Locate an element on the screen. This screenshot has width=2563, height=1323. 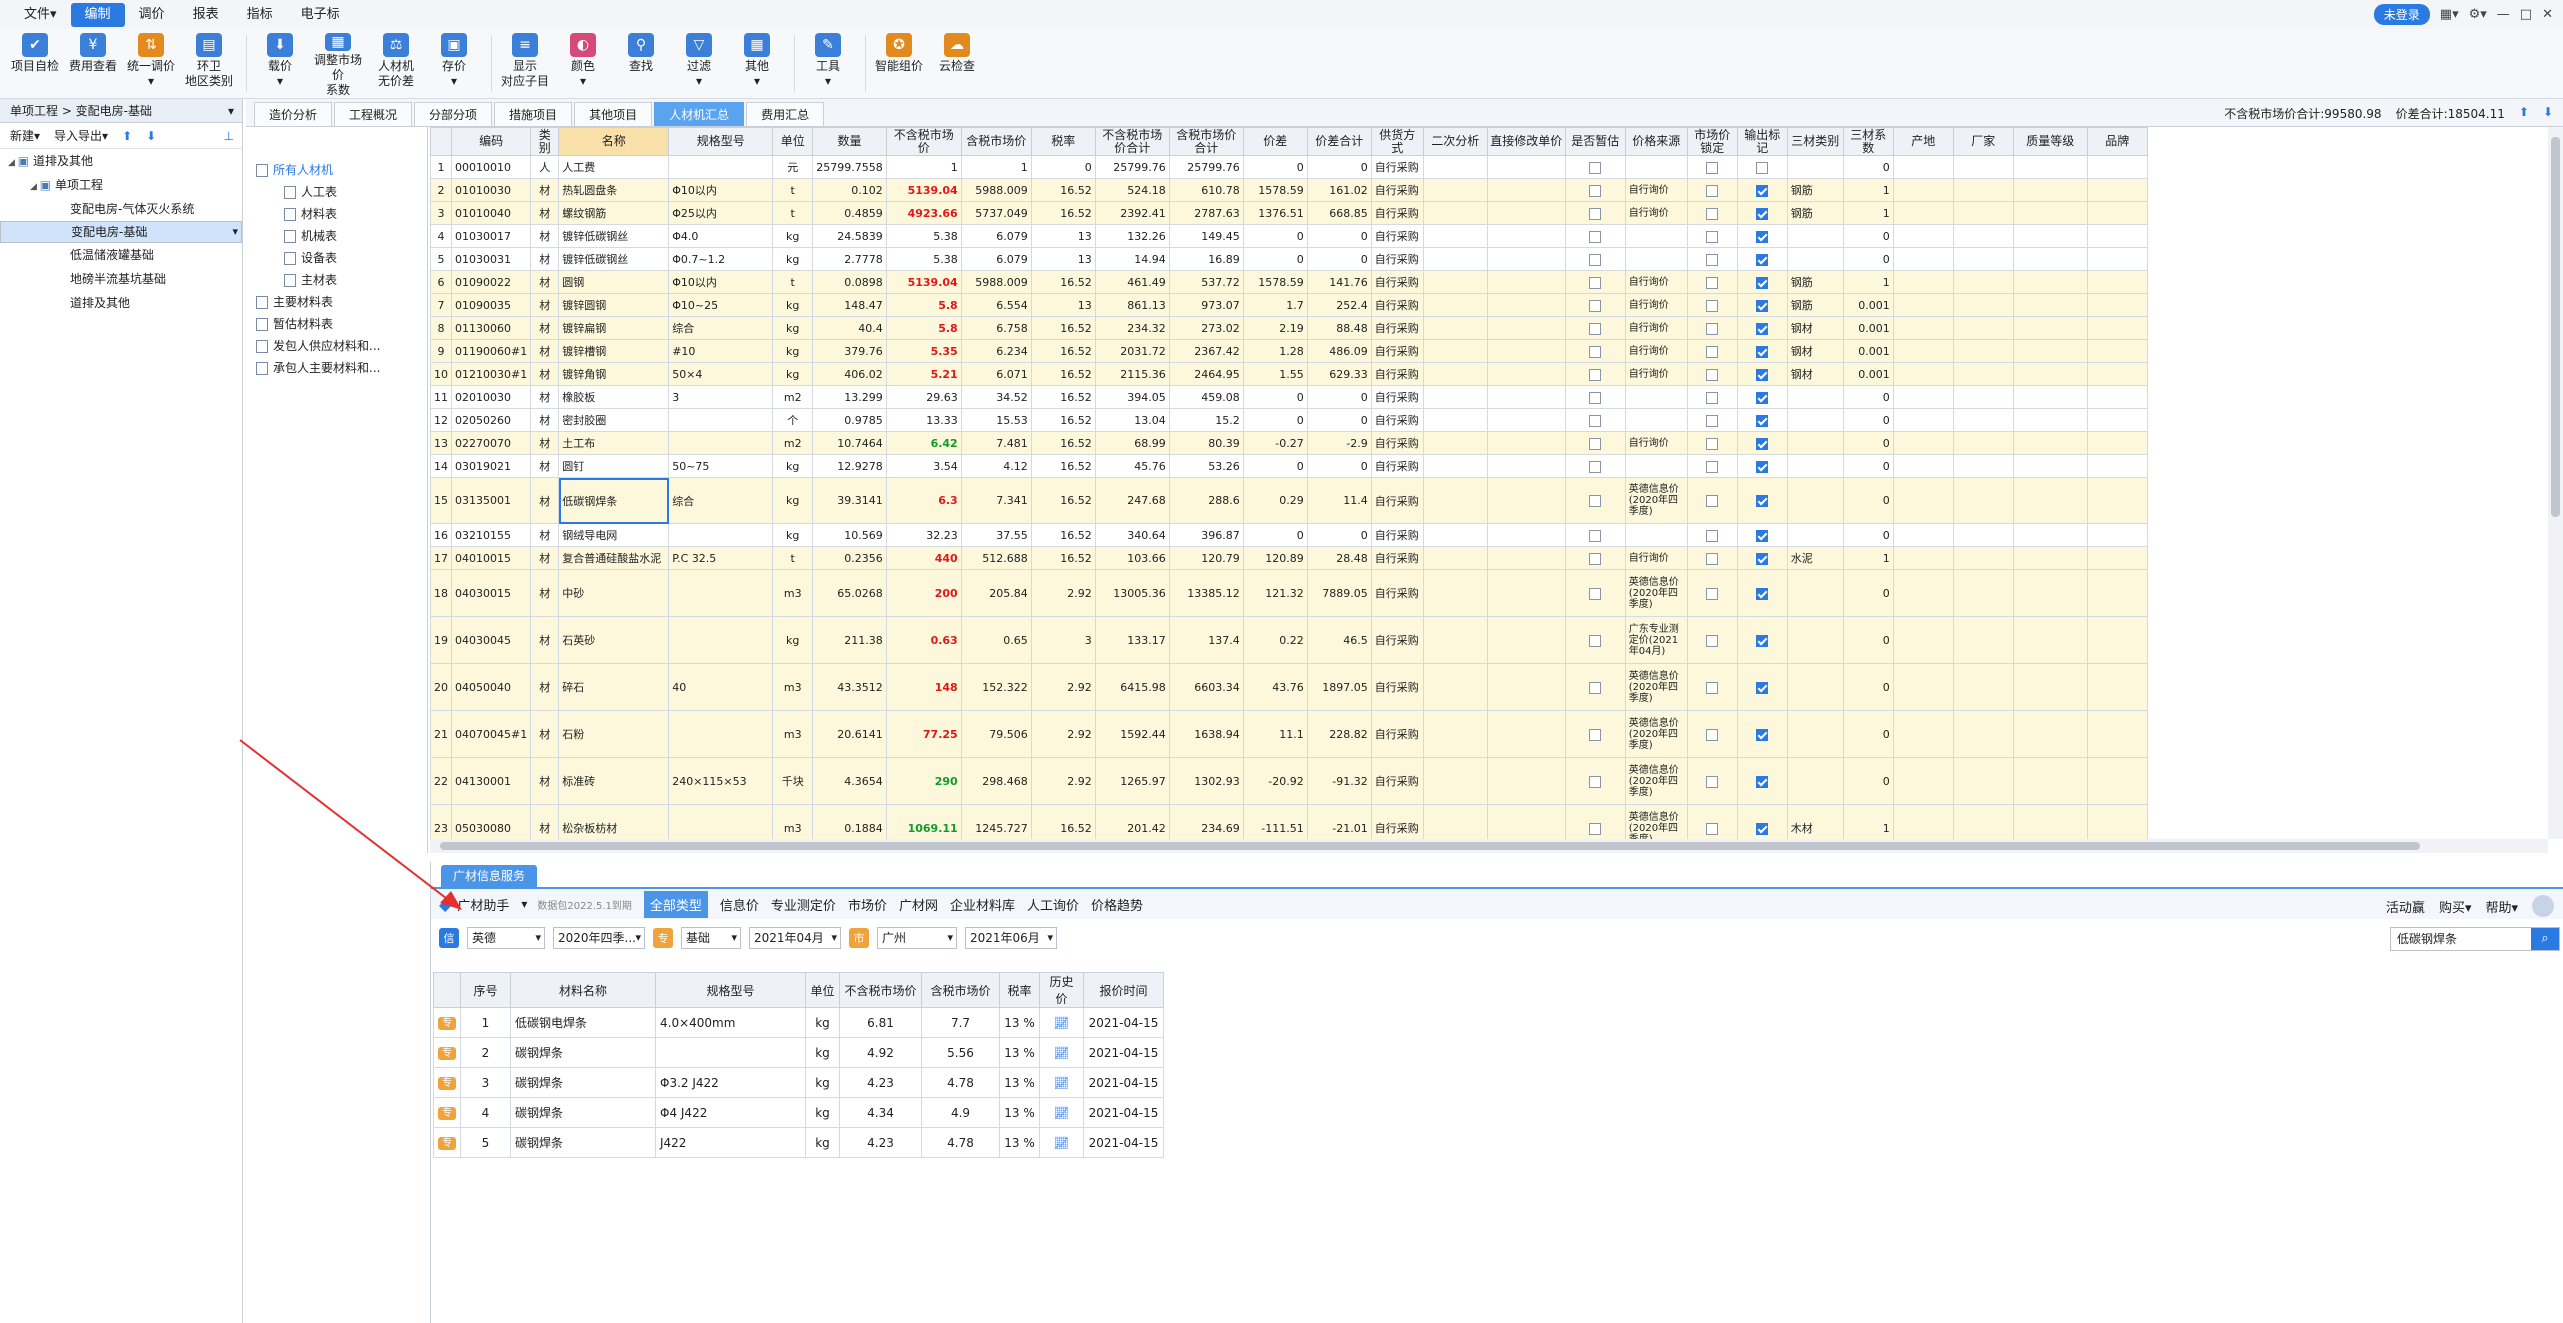
cell-cat: 材 is located at coordinates (545, 734).